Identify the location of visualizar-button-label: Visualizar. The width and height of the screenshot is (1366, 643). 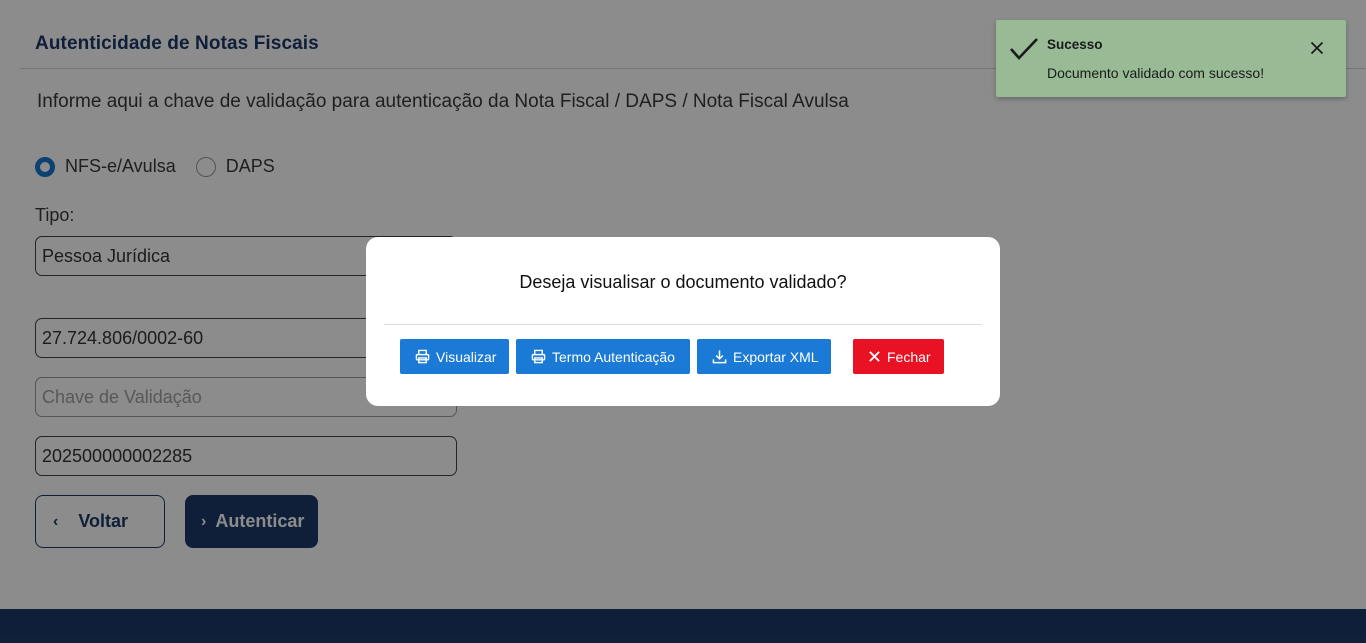
(466, 356).